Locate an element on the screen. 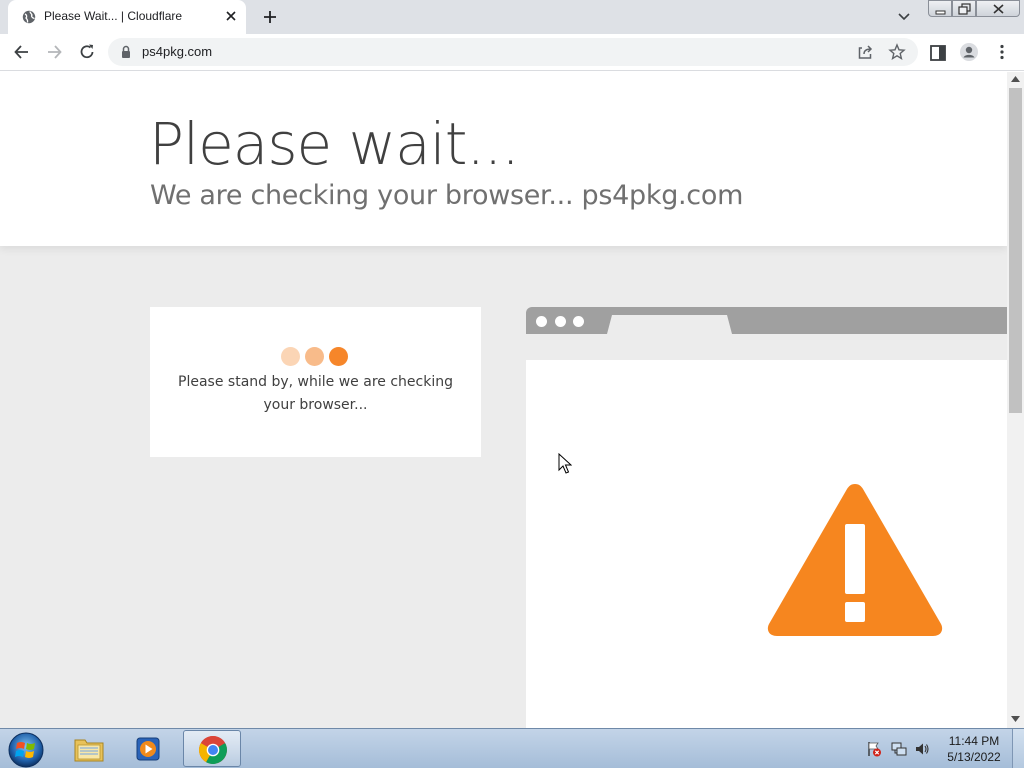  address-bar: ps4pkg.com is located at coordinates (513, 52).